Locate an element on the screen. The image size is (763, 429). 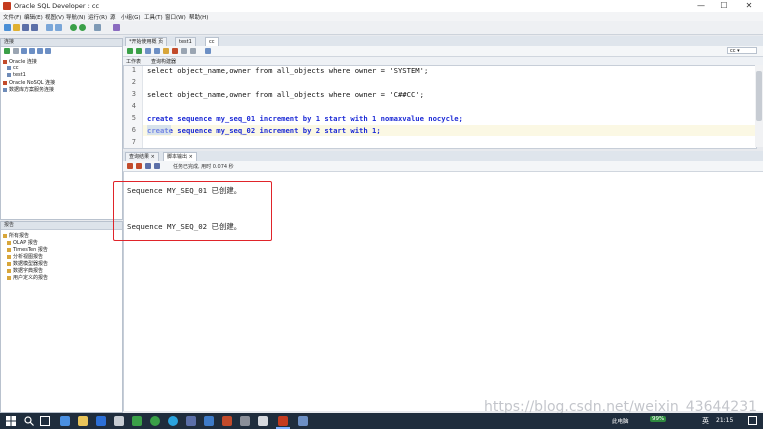
pin-icon is located at coordinates (130, 166).